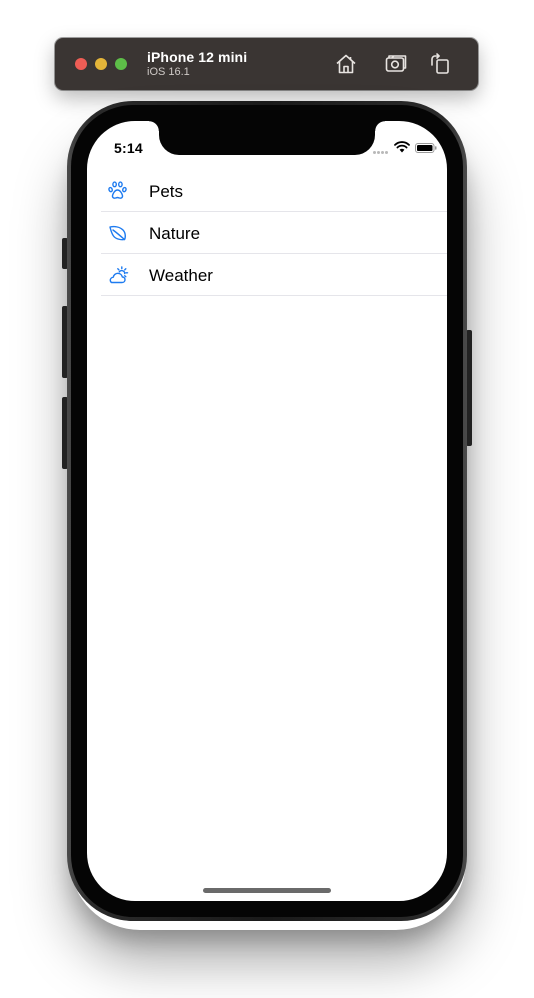  I want to click on list-item-nature: Nature, so click(267, 233).